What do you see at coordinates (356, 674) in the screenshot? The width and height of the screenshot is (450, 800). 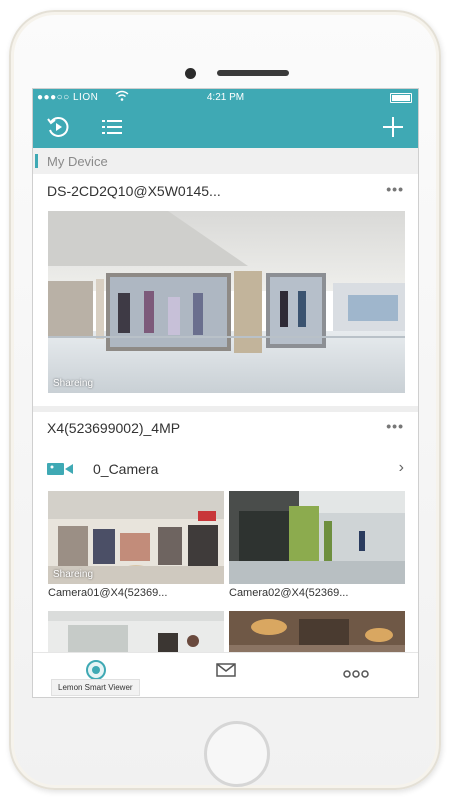 I see `more-tab-icon` at bounding box center [356, 674].